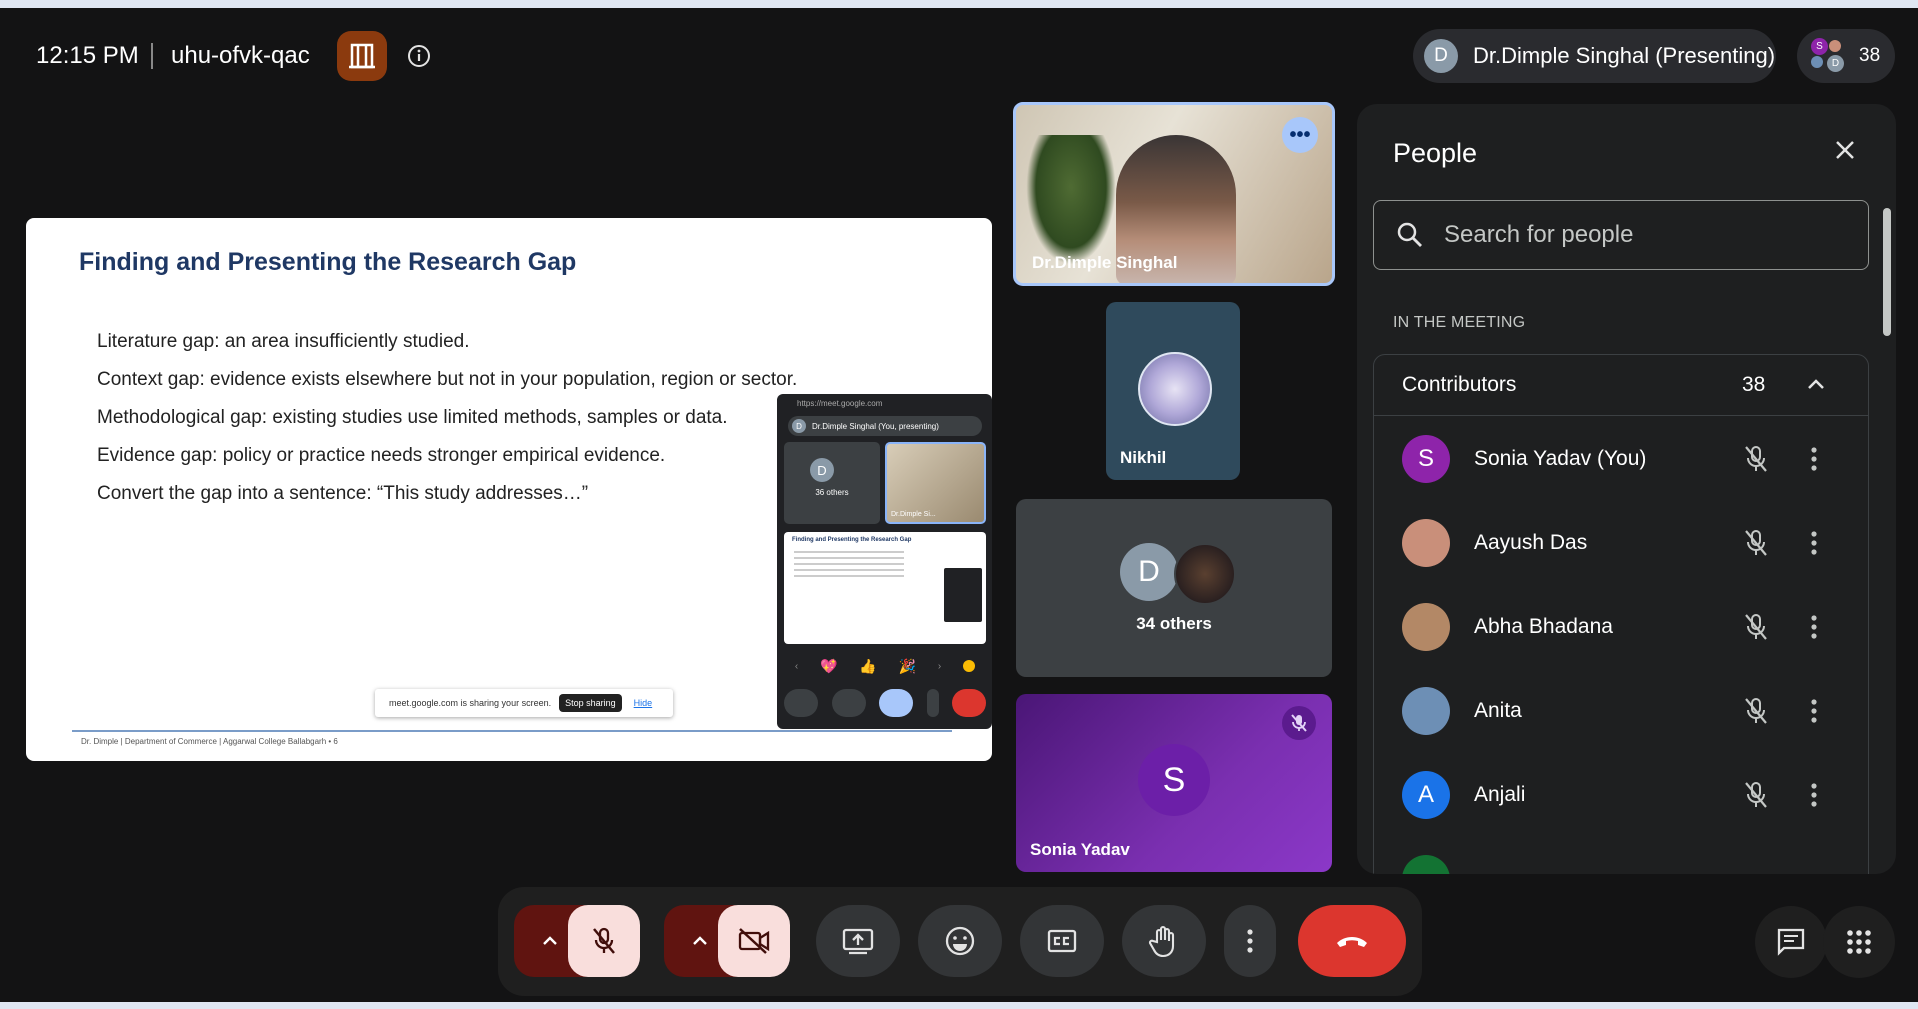  What do you see at coordinates (1174, 194) in the screenshot?
I see `presenter-video-tile: ••• Dr.Dimple Singhal` at bounding box center [1174, 194].